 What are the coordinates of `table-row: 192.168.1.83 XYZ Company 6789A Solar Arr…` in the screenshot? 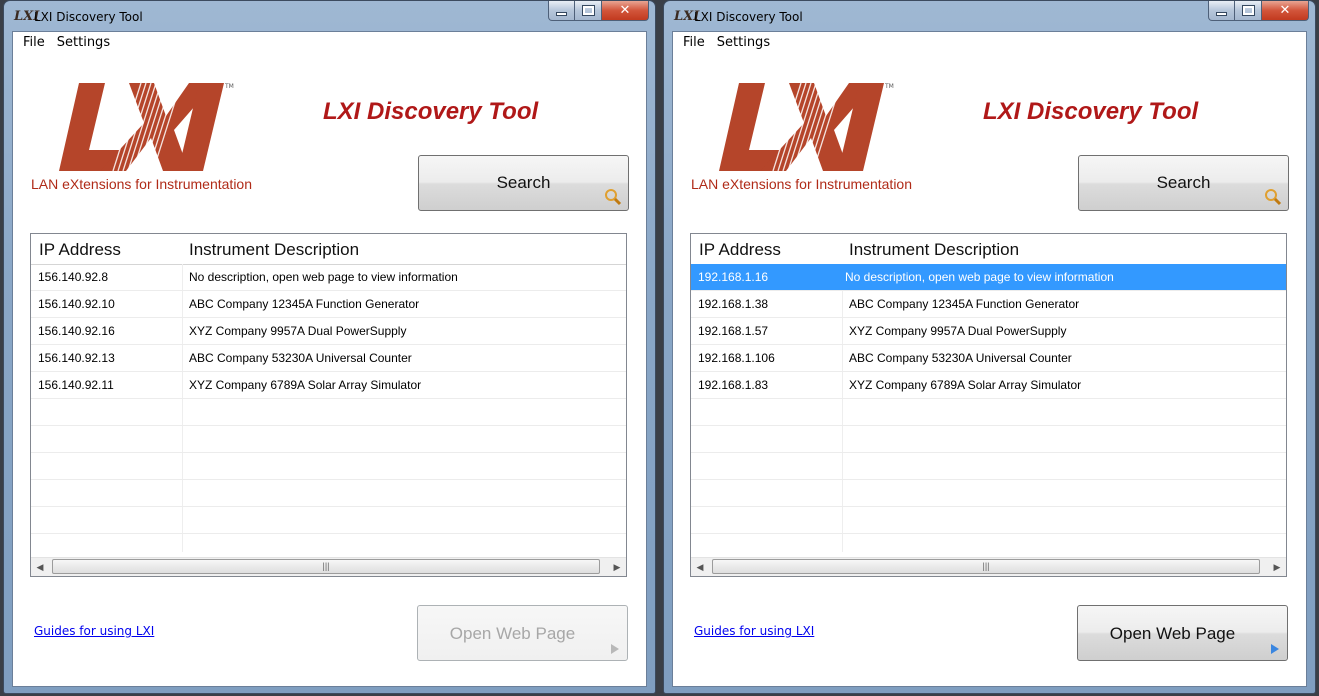 It's located at (988, 385).